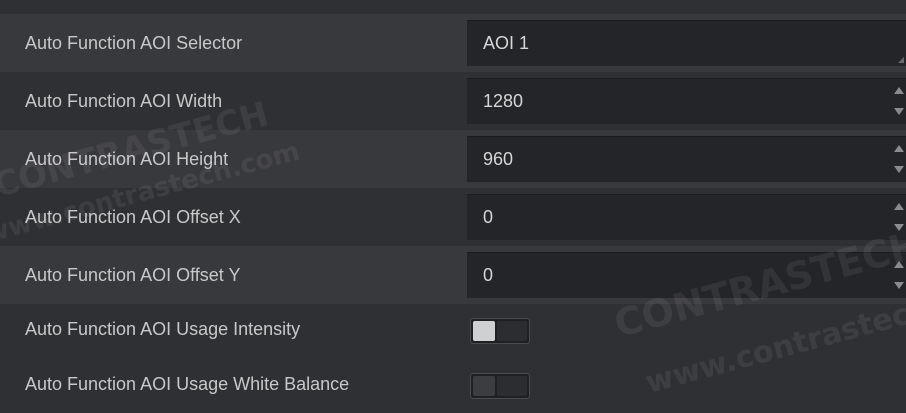 This screenshot has height=413, width=906. What do you see at coordinates (686, 217) in the screenshot?
I see `aoi-offset-x-input: 0` at bounding box center [686, 217].